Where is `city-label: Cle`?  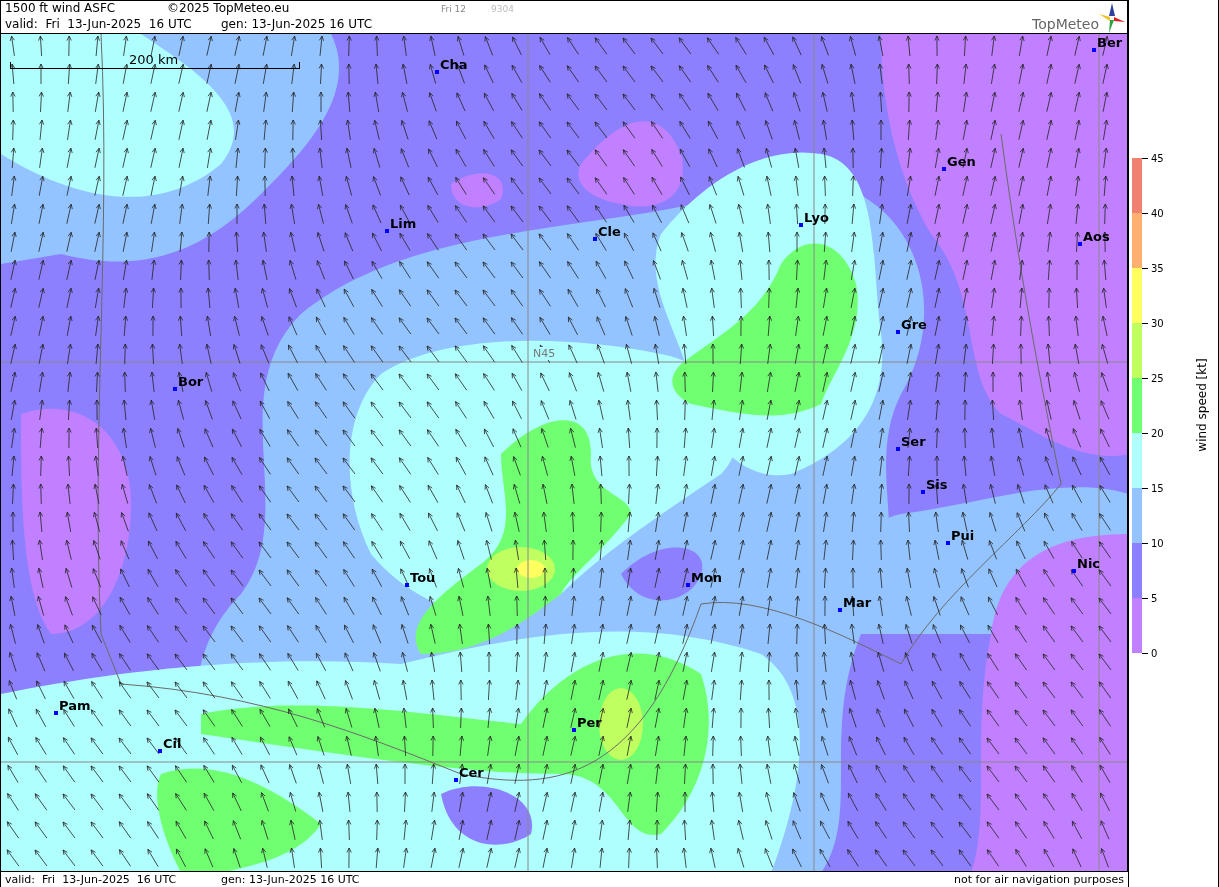 city-label: Cle is located at coordinates (609, 231).